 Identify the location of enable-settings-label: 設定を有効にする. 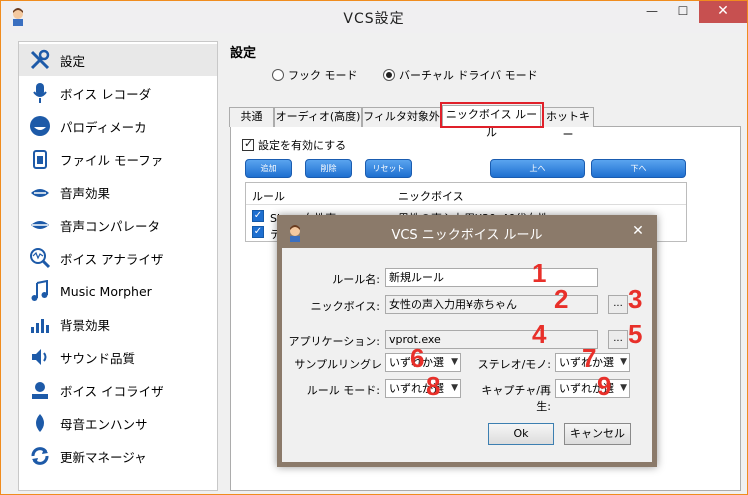
(302, 145).